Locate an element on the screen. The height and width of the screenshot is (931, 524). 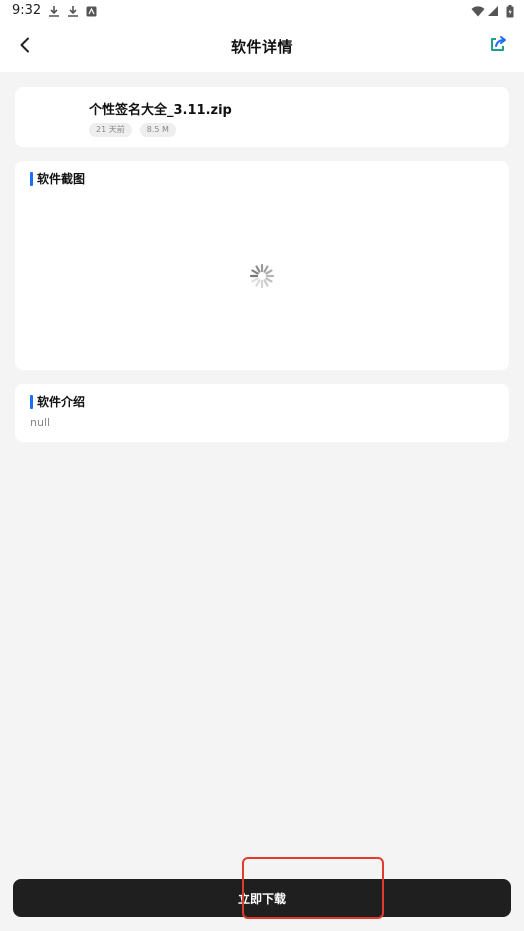
intro-text: null is located at coordinates (40, 422).